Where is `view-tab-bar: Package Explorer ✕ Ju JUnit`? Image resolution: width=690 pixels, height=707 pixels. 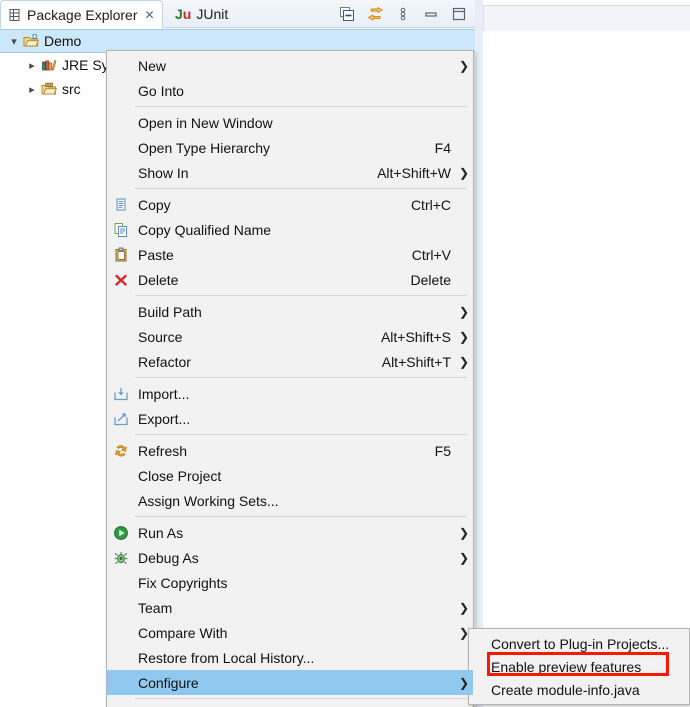 view-tab-bar: Package Explorer ✕ Ju JUnit is located at coordinates (237, 14).